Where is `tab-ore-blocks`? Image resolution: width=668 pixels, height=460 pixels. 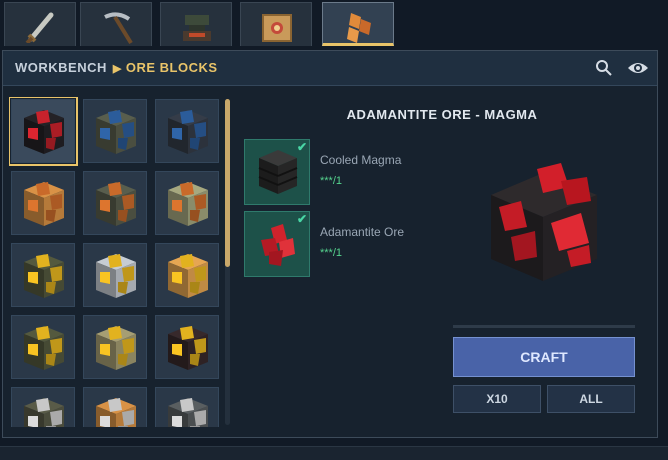 tab-ore-blocks is located at coordinates (358, 24).